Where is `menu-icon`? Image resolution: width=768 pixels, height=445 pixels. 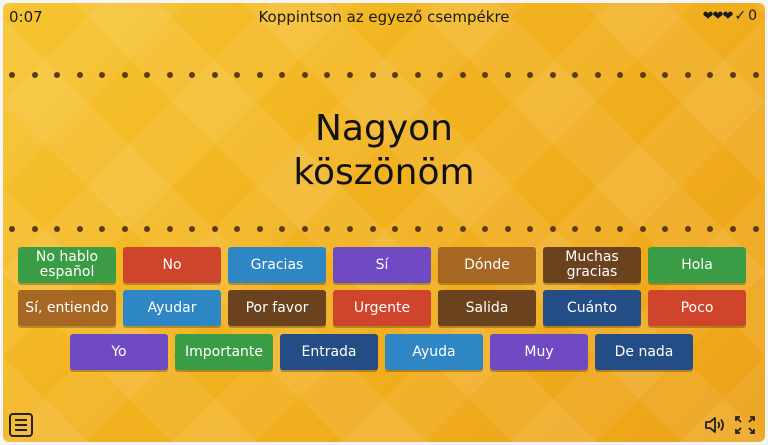
menu-icon is located at coordinates (21, 425).